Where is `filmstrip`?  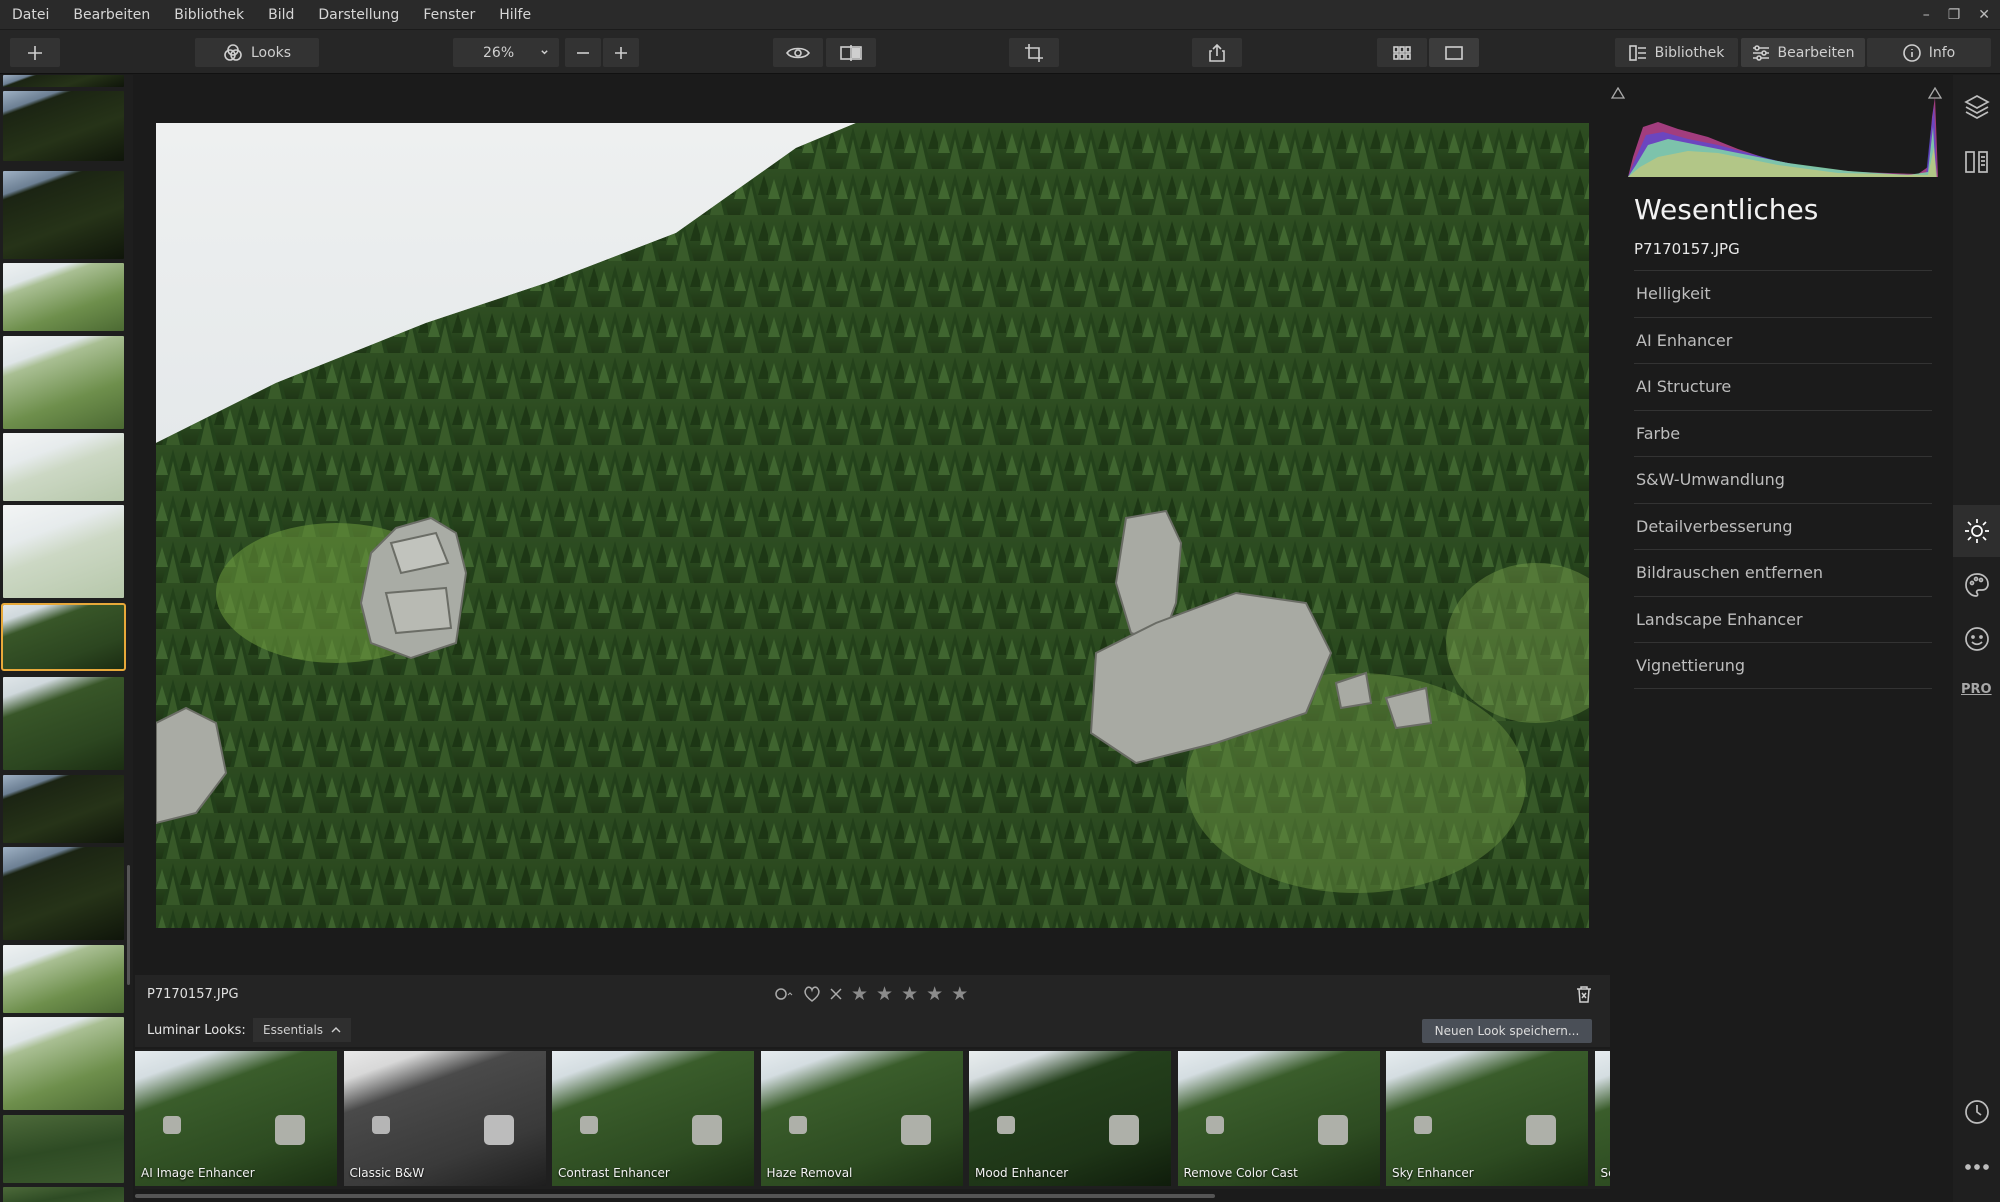
filmstrip is located at coordinates (66, 638).